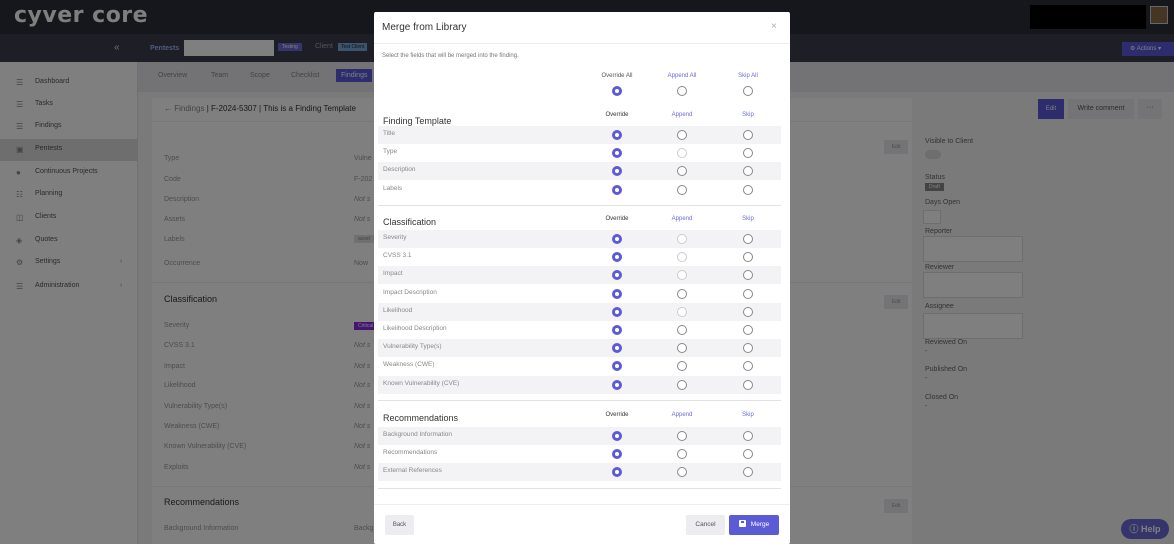  What do you see at coordinates (399, 170) in the screenshot?
I see `field-label: Description` at bounding box center [399, 170].